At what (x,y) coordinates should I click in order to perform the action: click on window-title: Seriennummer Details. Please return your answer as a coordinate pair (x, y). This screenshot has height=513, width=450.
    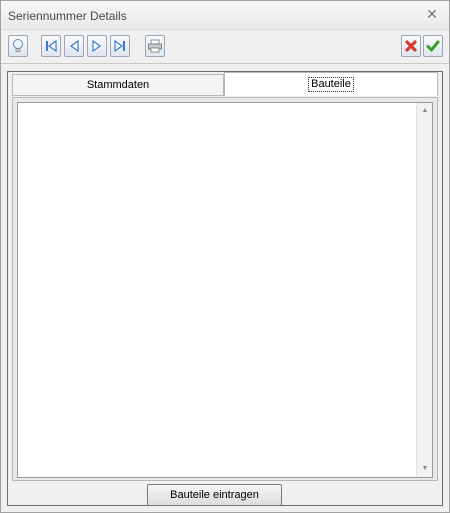
    Looking at the image, I should click on (67, 16).